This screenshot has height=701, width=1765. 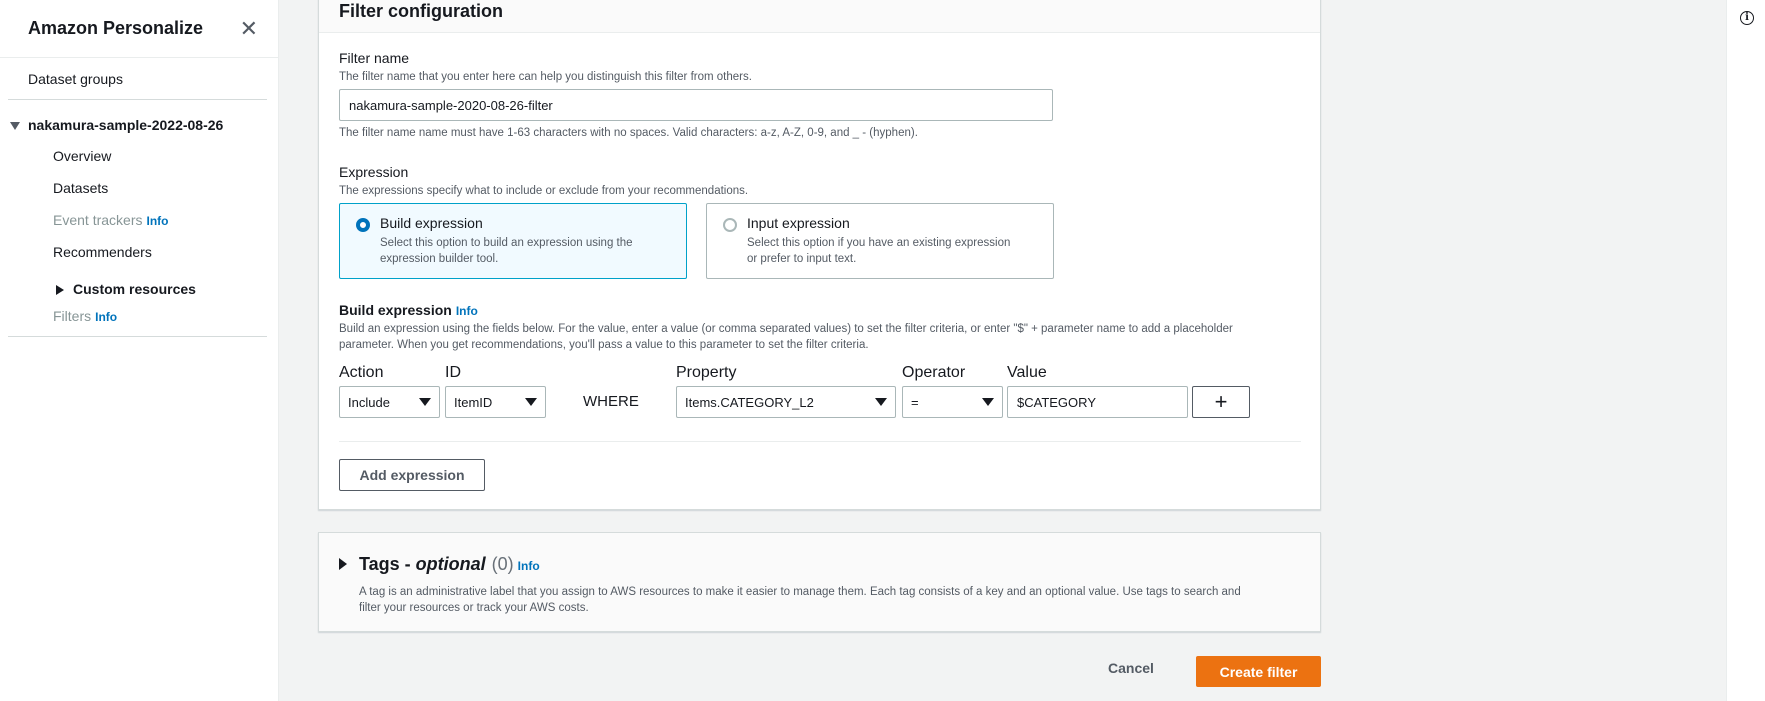 I want to click on option-title: Input expression, so click(x=798, y=223).